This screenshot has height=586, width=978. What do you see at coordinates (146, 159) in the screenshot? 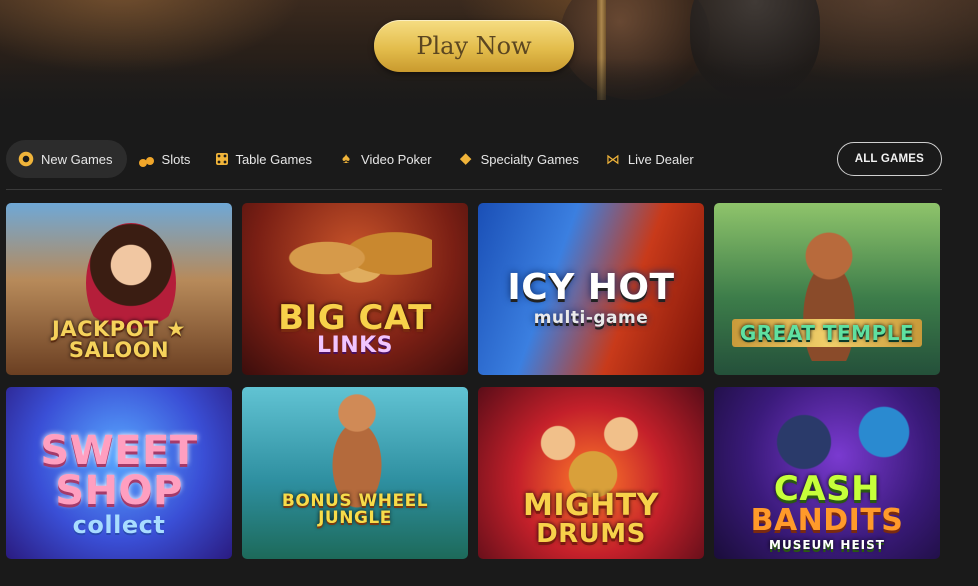
I see `cherry-icon` at bounding box center [146, 159].